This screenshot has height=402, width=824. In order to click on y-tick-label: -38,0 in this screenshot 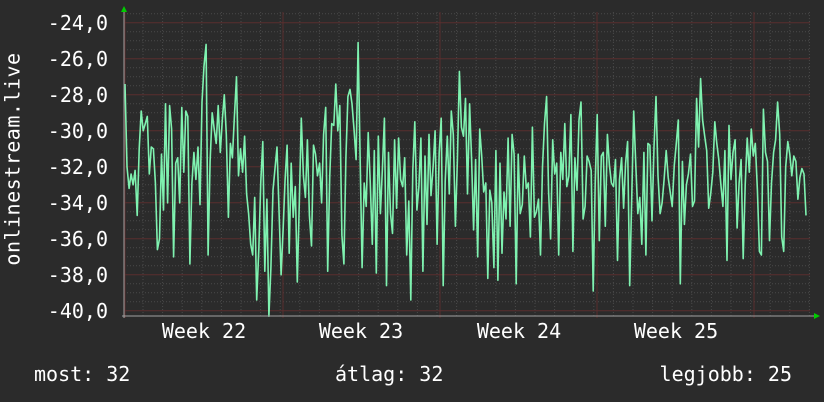, I will do `click(78, 275)`.